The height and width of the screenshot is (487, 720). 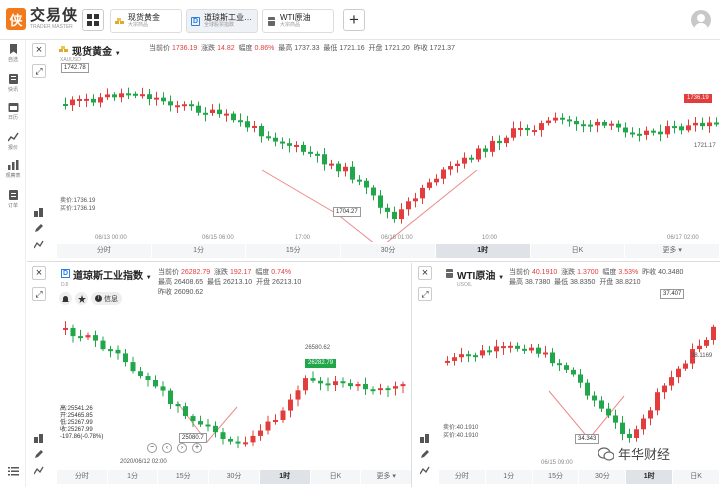 I want to click on user-avatar, so click(x=701, y=20).